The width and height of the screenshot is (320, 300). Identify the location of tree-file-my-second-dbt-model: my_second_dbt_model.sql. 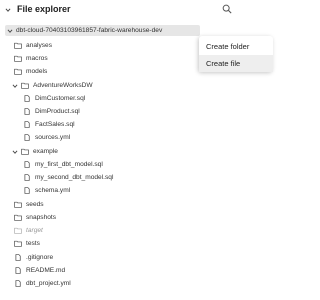
(68, 177).